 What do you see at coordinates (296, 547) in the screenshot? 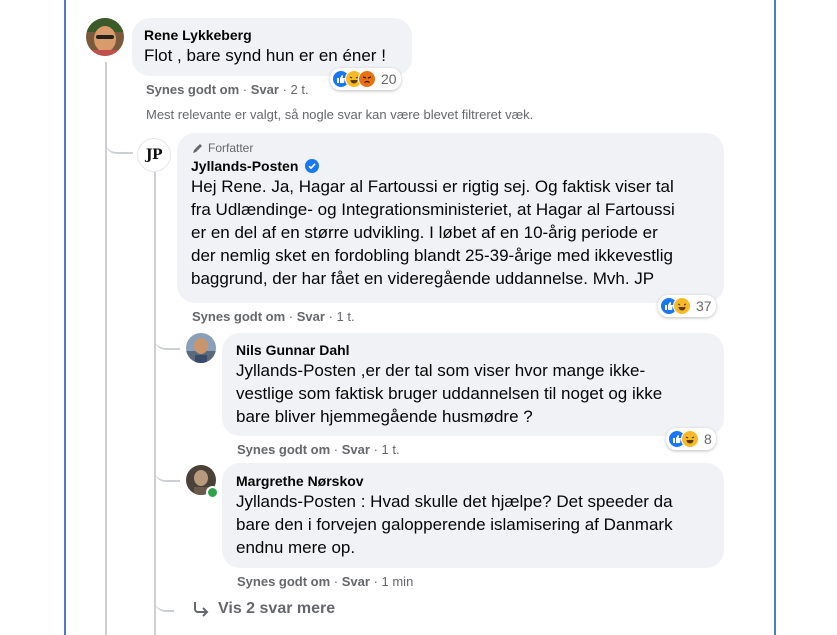
I see `comment-text-line: endnu mere op.` at bounding box center [296, 547].